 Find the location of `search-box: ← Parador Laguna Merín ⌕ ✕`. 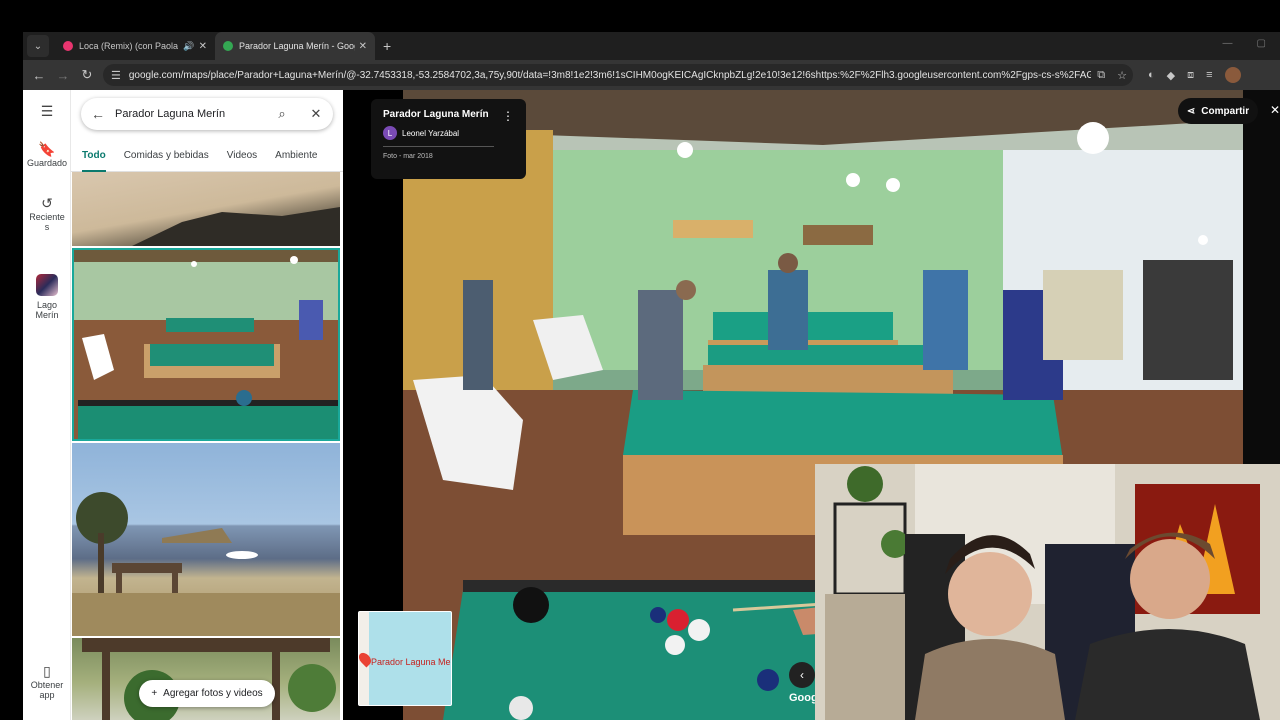

search-box: ← Parador Laguna Merín ⌕ ✕ is located at coordinates (207, 114).